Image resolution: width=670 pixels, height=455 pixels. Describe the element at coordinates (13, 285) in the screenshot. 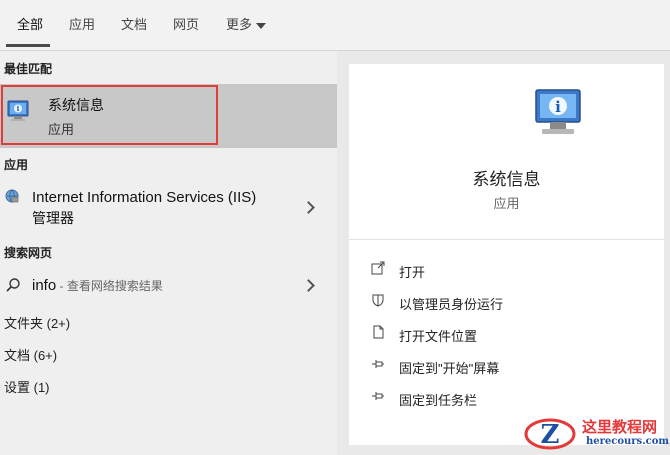

I see `search-icon` at that location.